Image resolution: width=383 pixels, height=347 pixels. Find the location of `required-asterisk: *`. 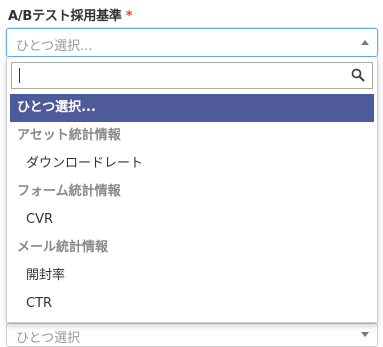

required-asterisk: * is located at coordinates (129, 16).